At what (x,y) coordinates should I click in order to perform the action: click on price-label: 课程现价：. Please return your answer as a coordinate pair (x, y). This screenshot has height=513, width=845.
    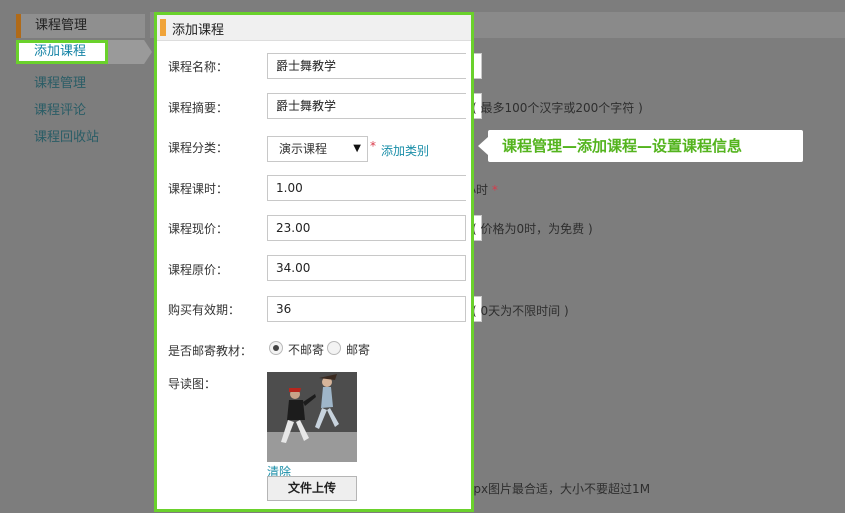
    Looking at the image, I should click on (198, 229).